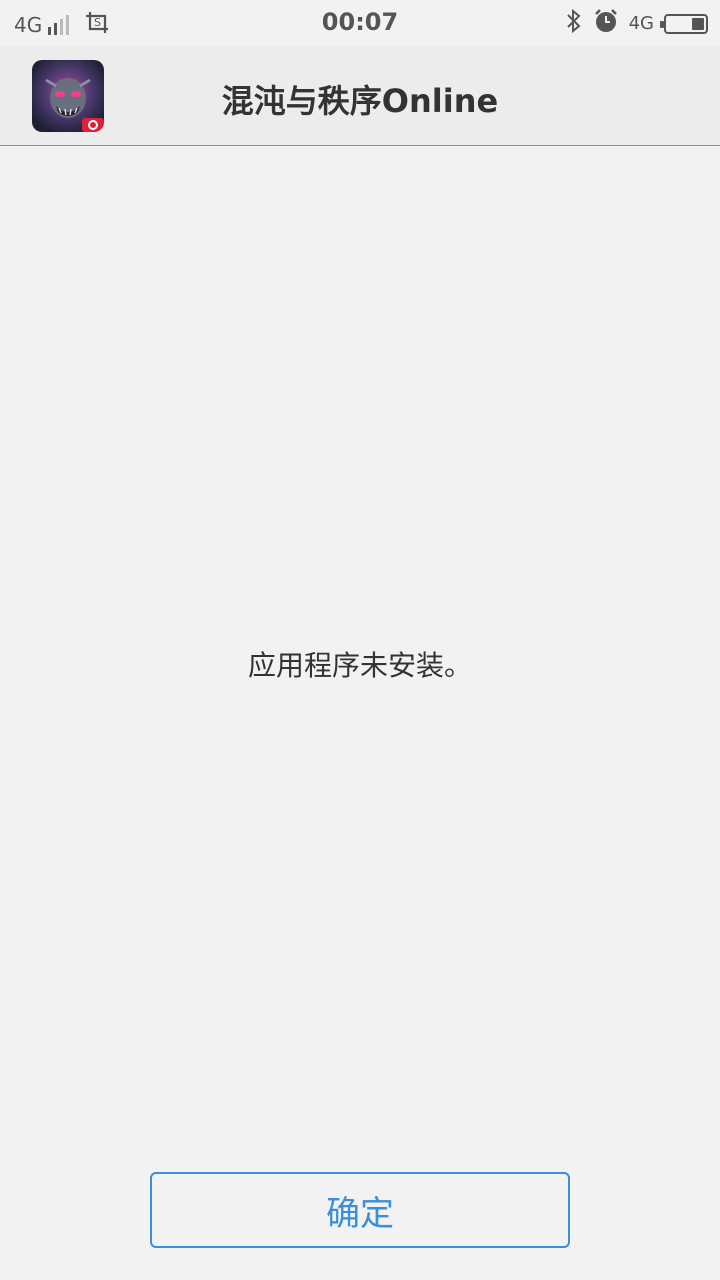  Describe the element at coordinates (684, 23) in the screenshot. I see `battery-icon` at that location.